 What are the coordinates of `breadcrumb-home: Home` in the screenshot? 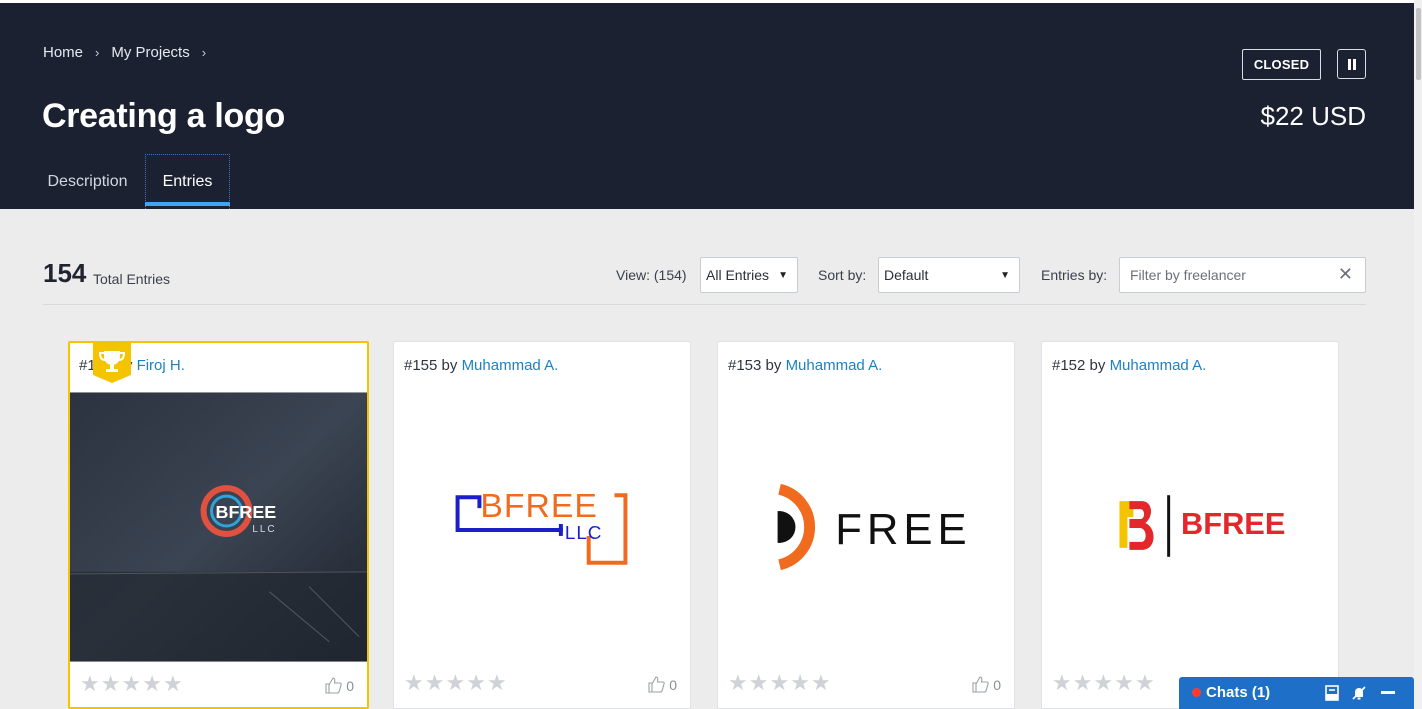 It's located at (63, 52).